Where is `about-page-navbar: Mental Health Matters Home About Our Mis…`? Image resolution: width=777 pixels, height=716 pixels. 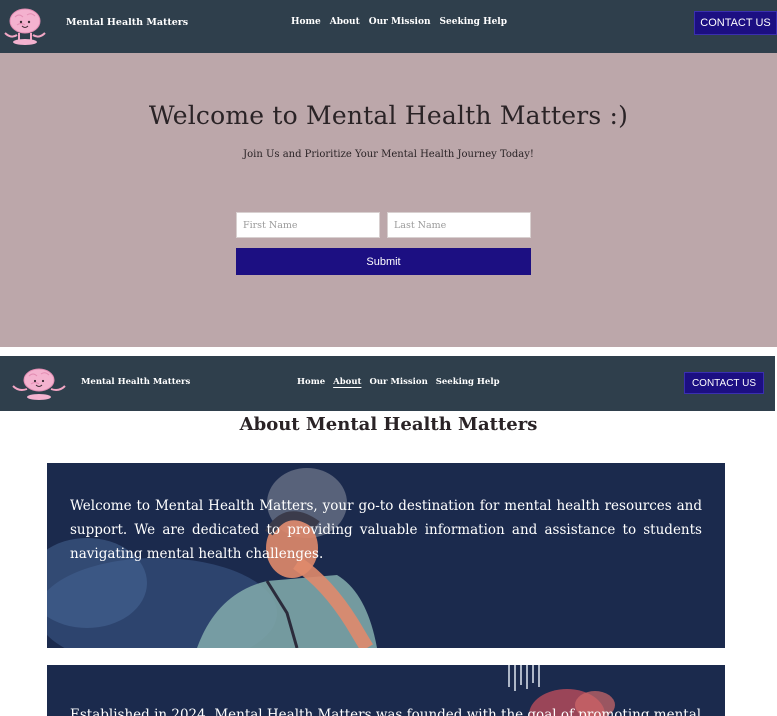
about-page-navbar: Mental Health Matters Home About Our Mis… is located at coordinates (387, 383).